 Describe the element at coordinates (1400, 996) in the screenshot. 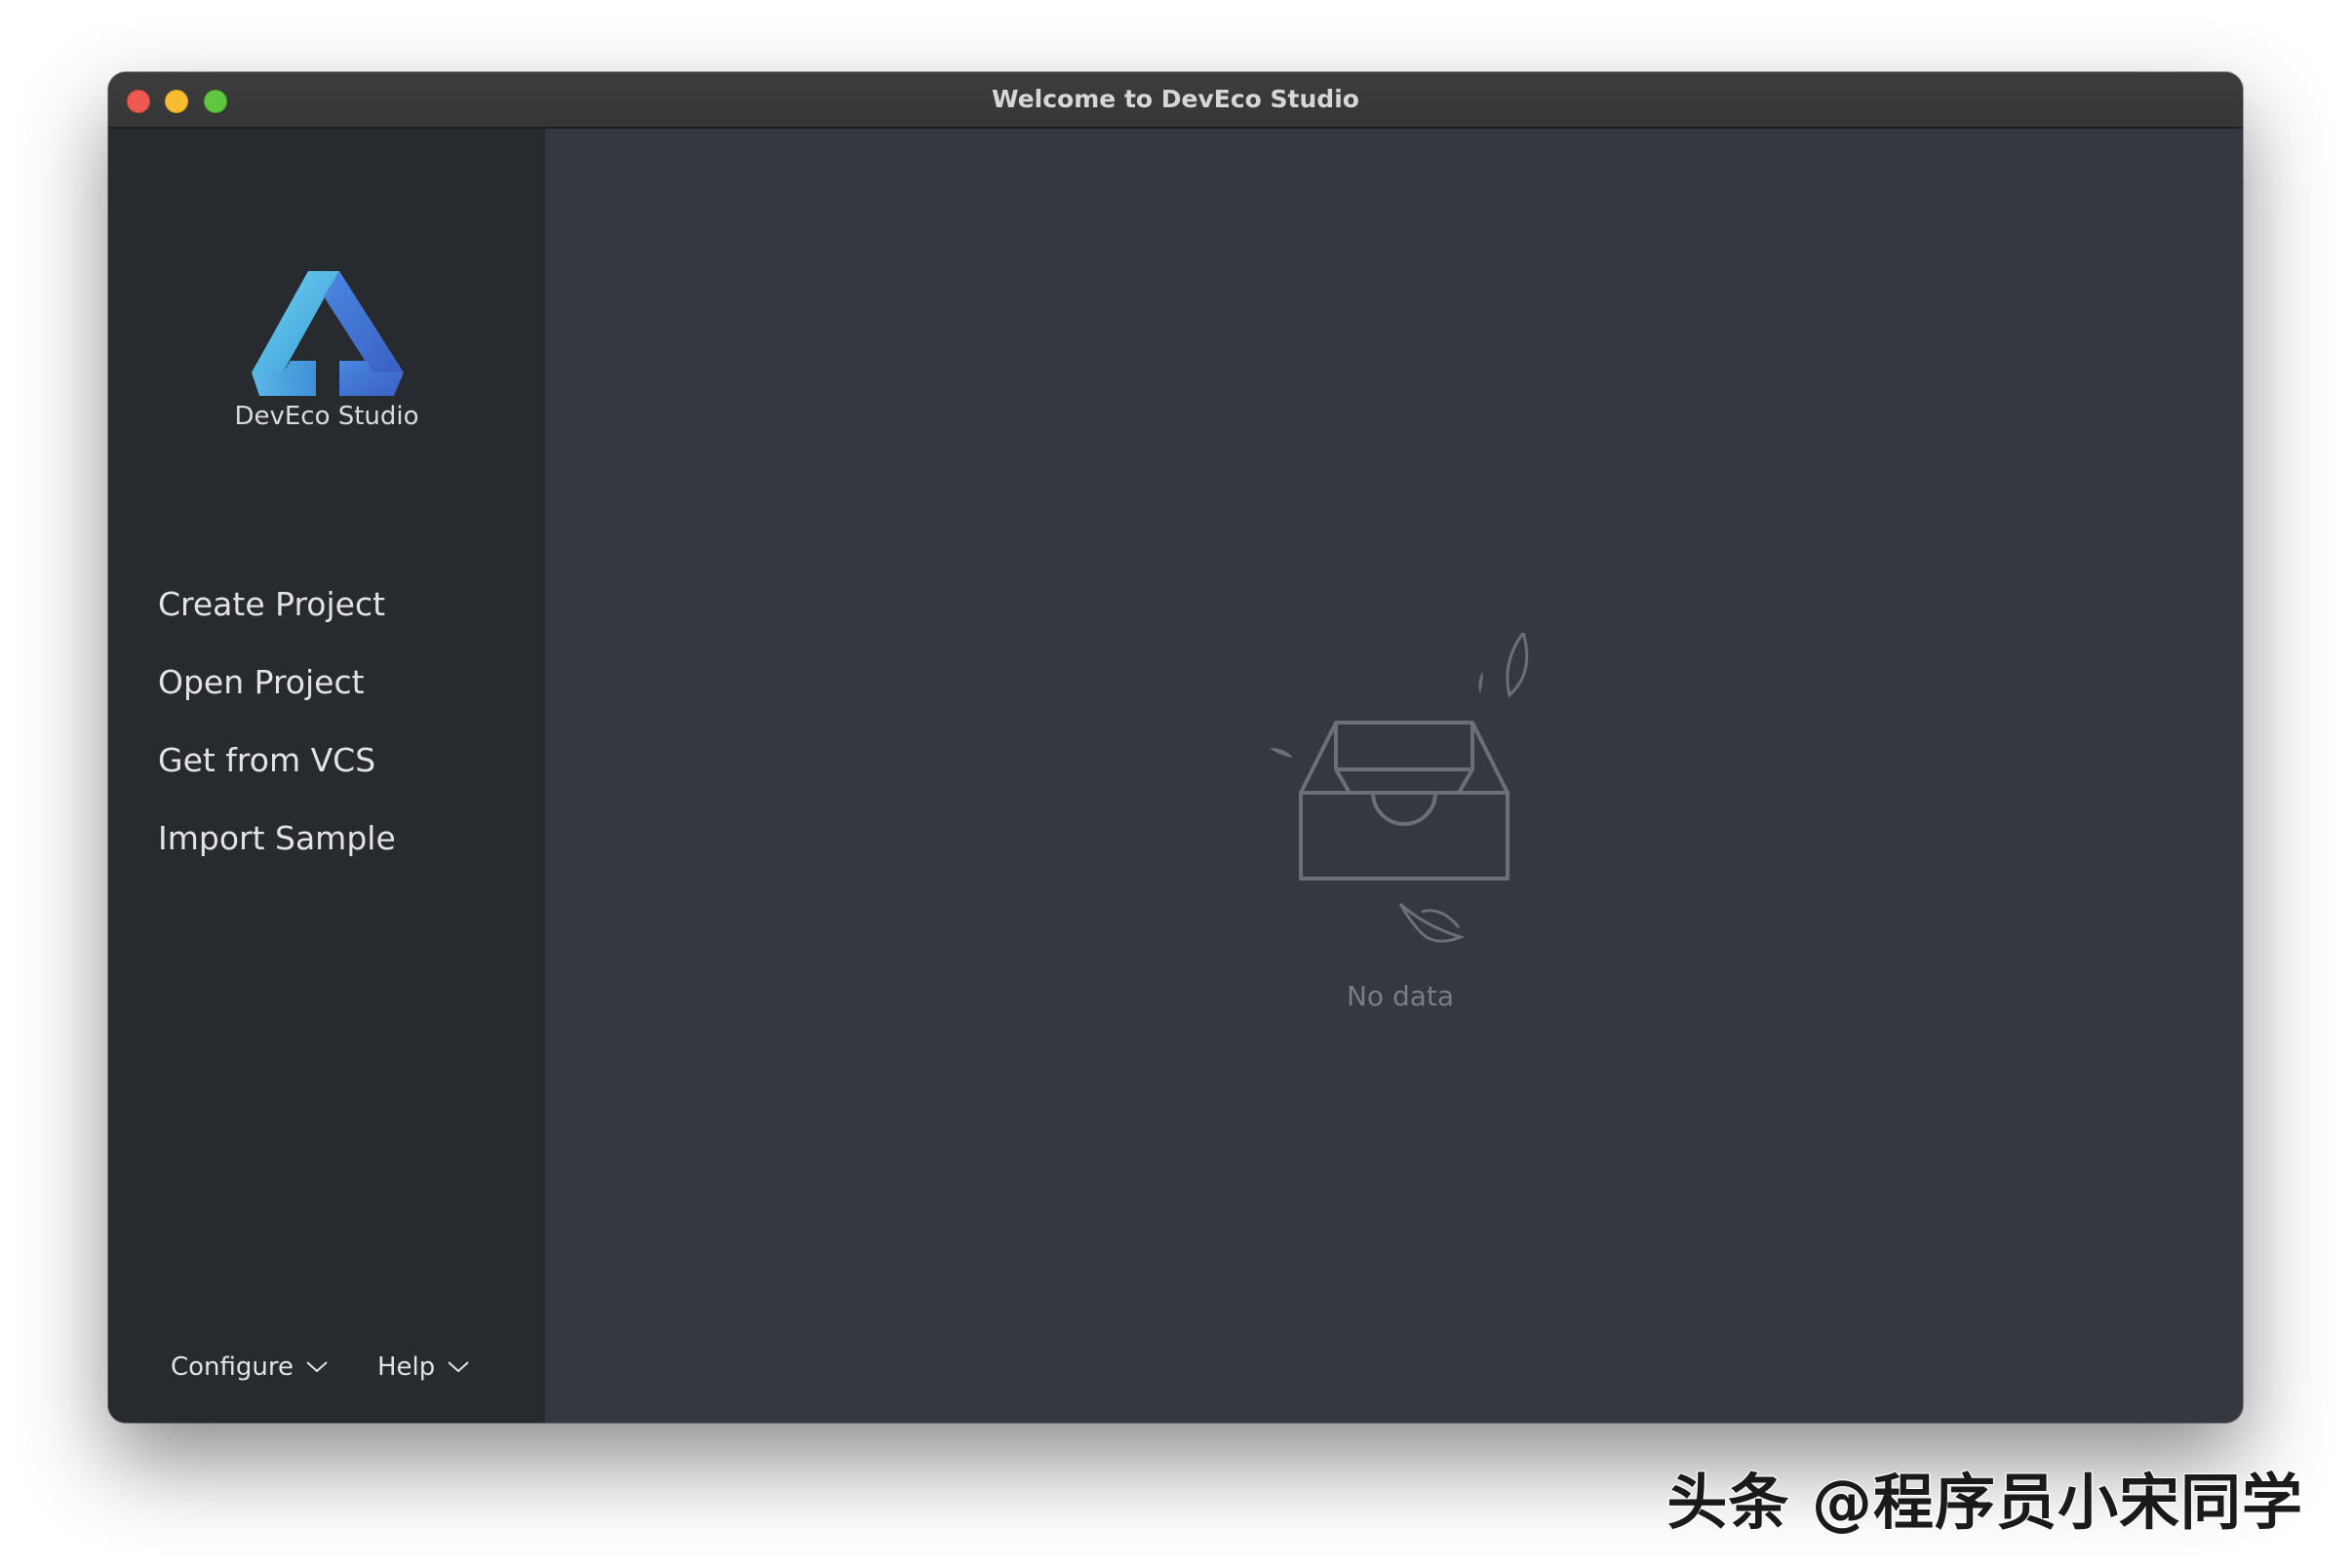

I see `empty-state-text: No data` at that location.